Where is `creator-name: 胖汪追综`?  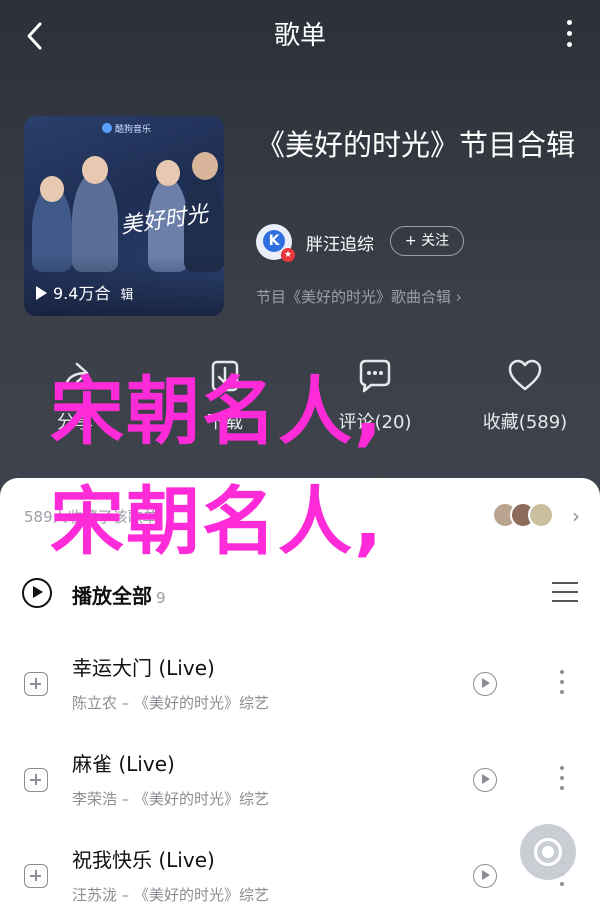 creator-name: 胖汪追综 is located at coordinates (340, 242).